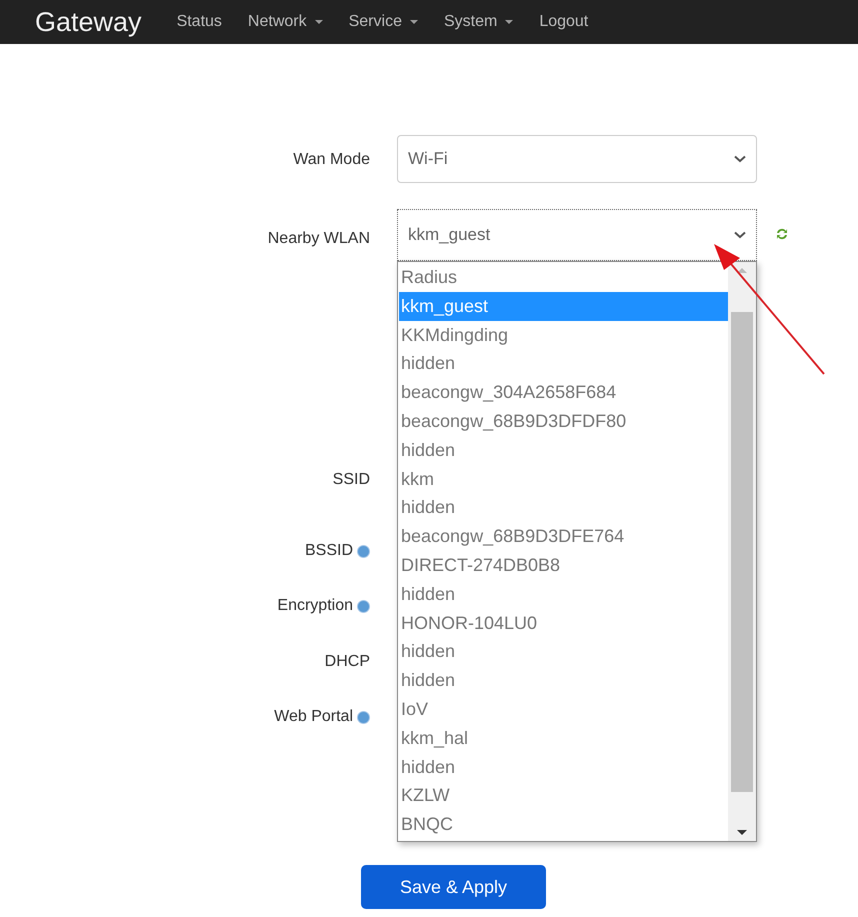 Image resolution: width=858 pixels, height=917 pixels. I want to click on dropdown-option: HONOR-104LU0, so click(563, 623).